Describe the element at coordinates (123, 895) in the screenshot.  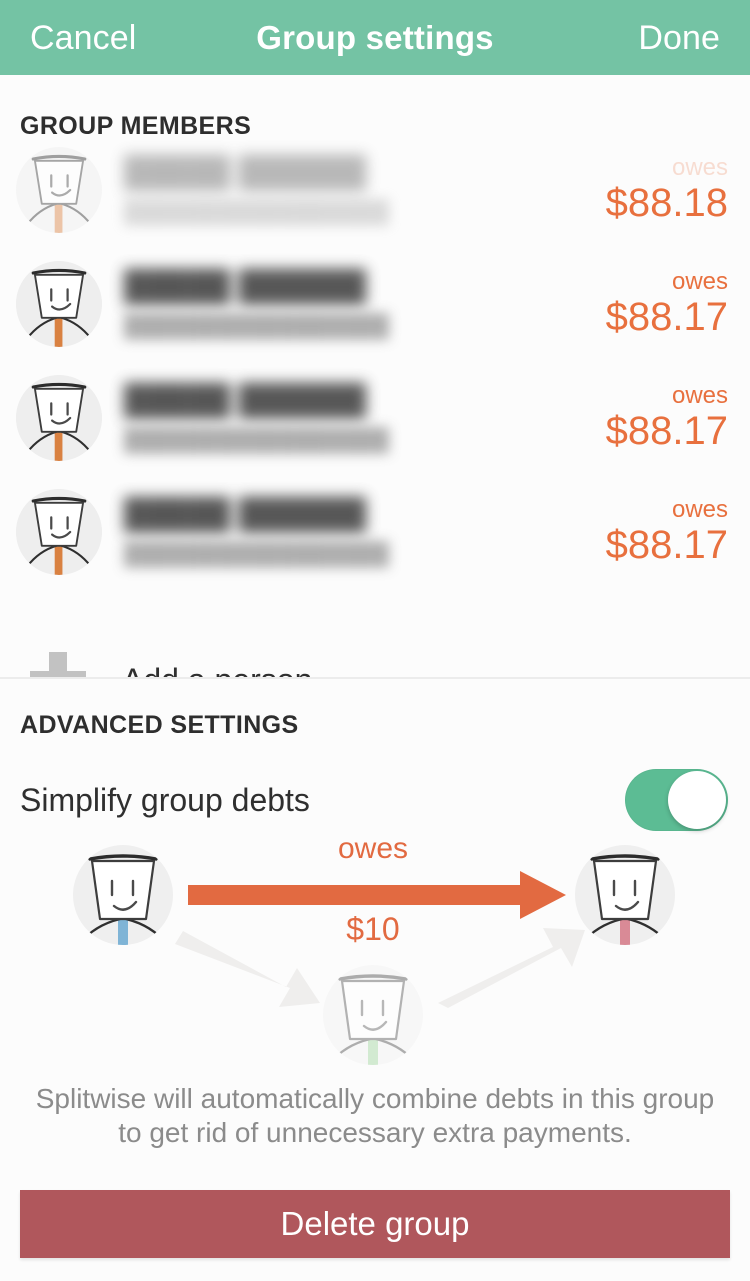
I see `avatar-left` at that location.